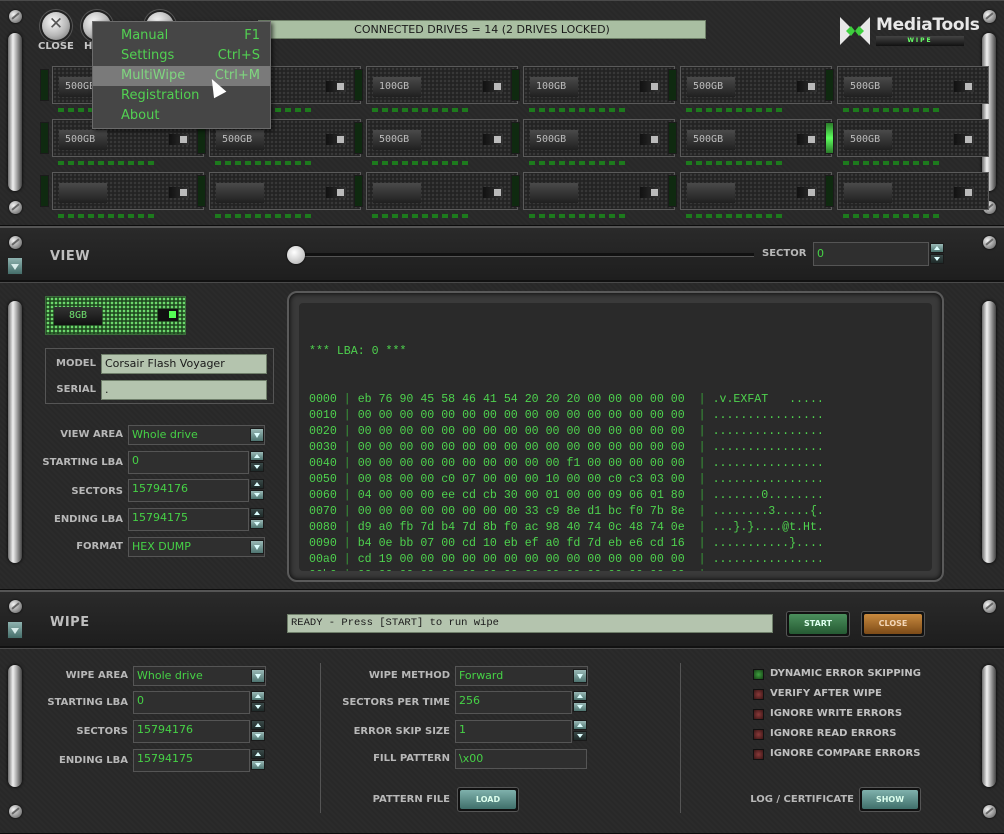  What do you see at coordinates (196, 435) in the screenshot?
I see `view-area-select: Whole drive` at bounding box center [196, 435].